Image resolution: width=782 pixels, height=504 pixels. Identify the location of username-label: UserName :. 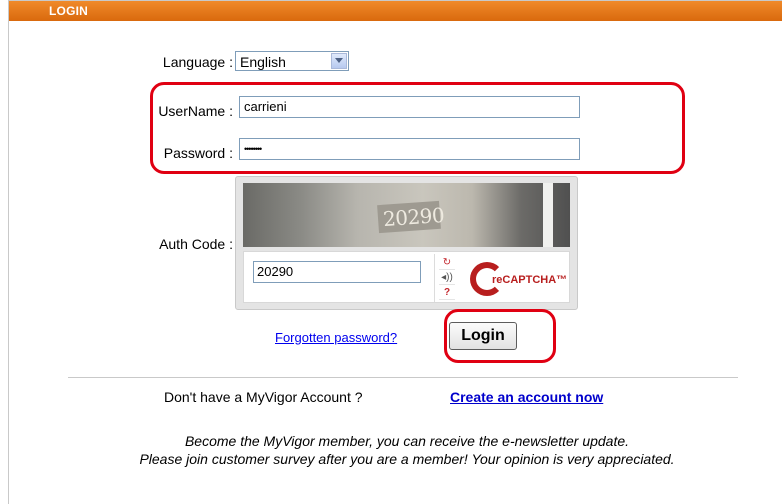
(195, 111).